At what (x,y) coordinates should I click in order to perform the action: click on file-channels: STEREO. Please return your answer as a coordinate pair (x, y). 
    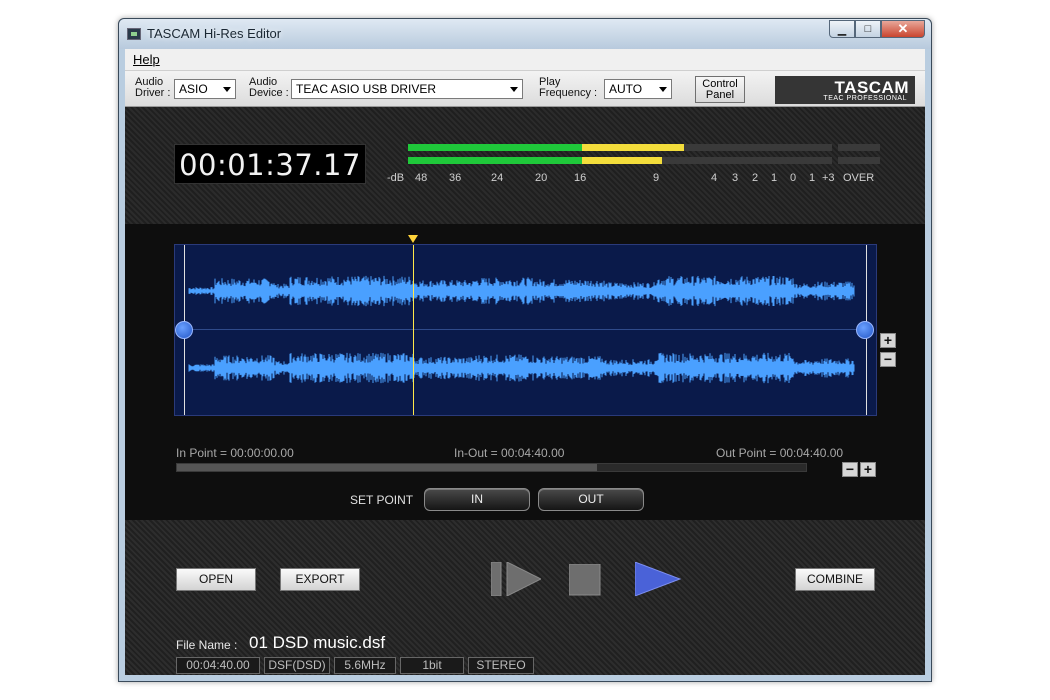
    Looking at the image, I should click on (501, 665).